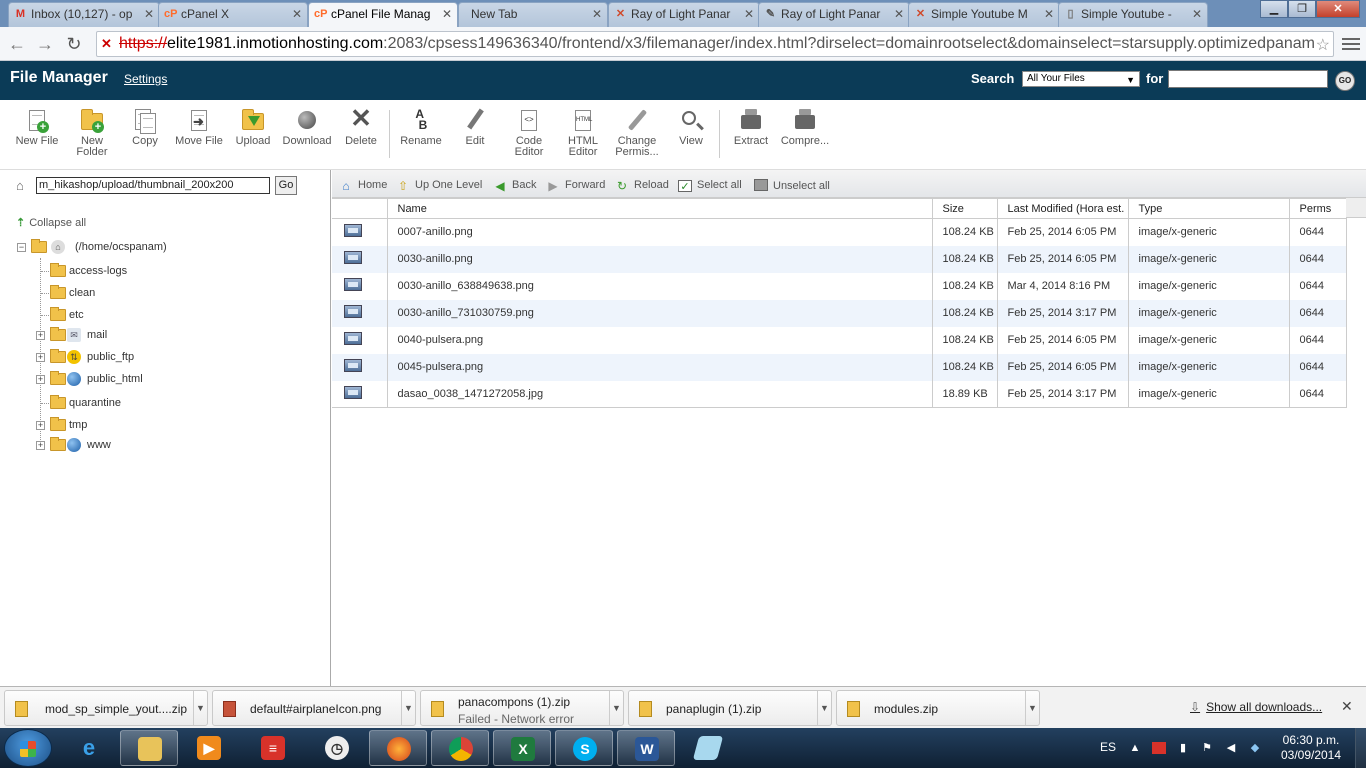  I want to click on tree-item-www: + www, so click(166, 445).